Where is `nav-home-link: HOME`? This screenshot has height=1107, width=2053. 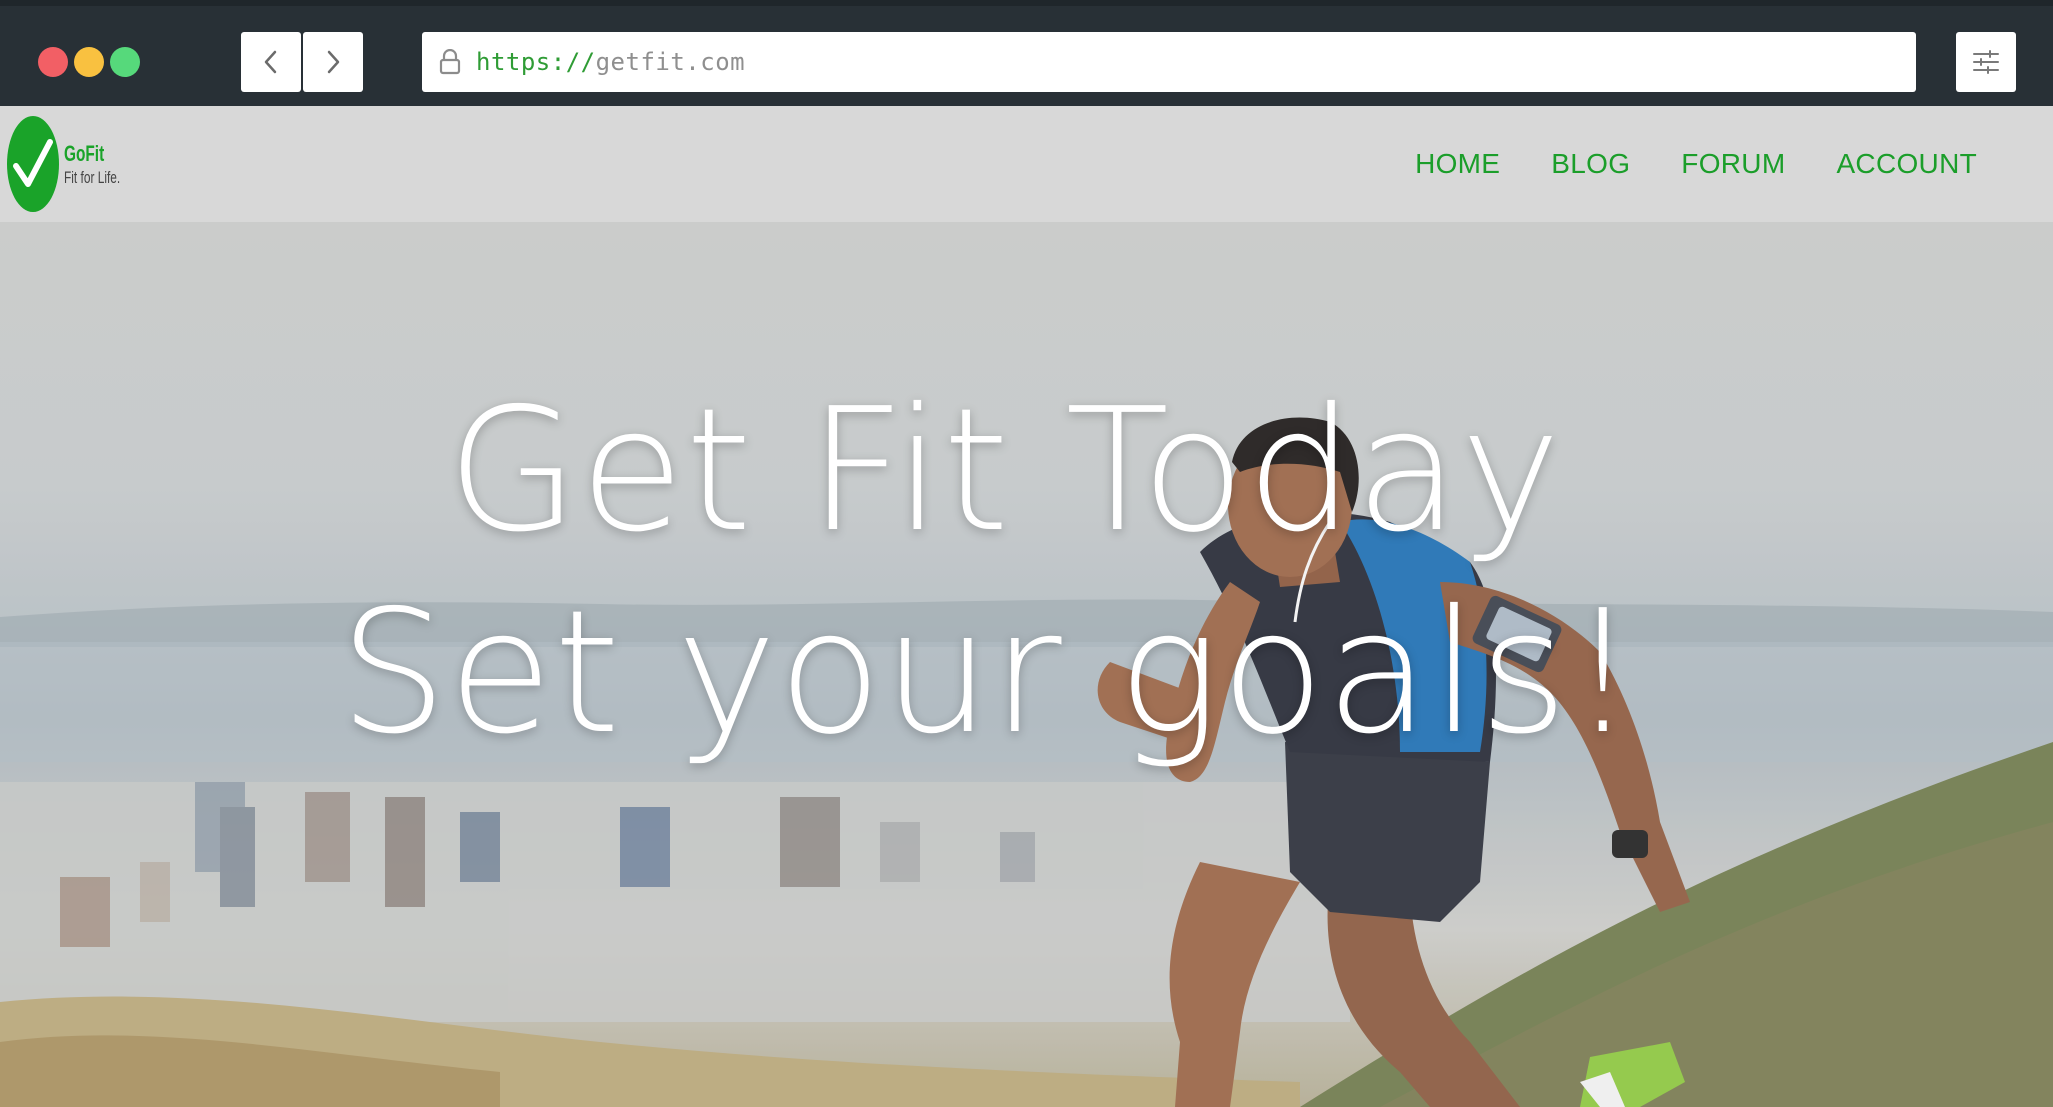
nav-home-link: HOME is located at coordinates (1457, 164).